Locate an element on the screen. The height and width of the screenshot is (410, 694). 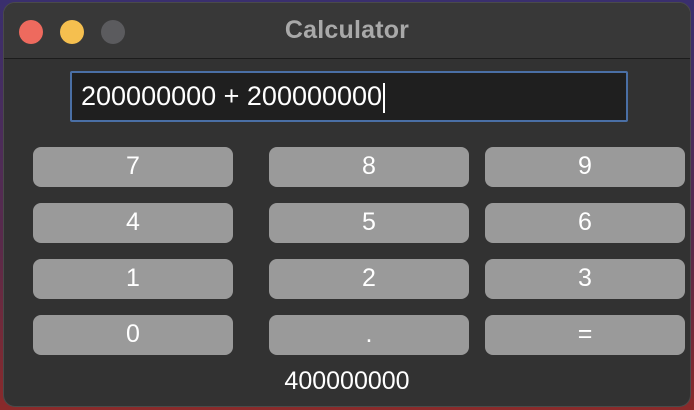
title-bar: Calculator is located at coordinates (347, 31).